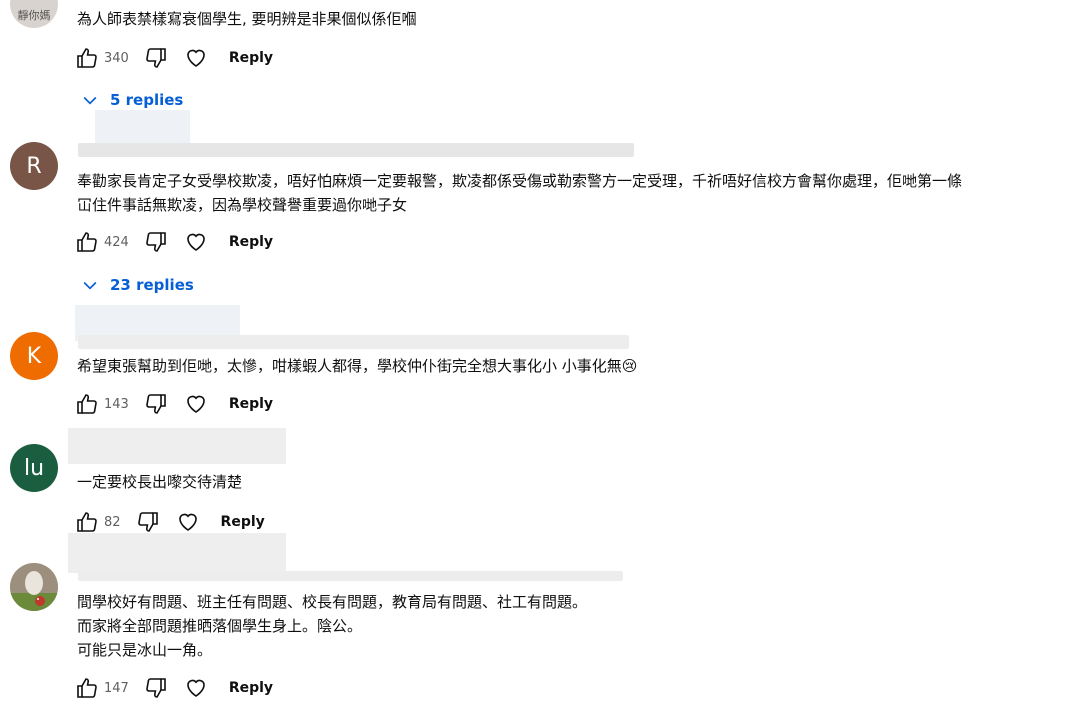  What do you see at coordinates (173, 404) in the screenshot?
I see `comment-actions: 143 Reply` at bounding box center [173, 404].